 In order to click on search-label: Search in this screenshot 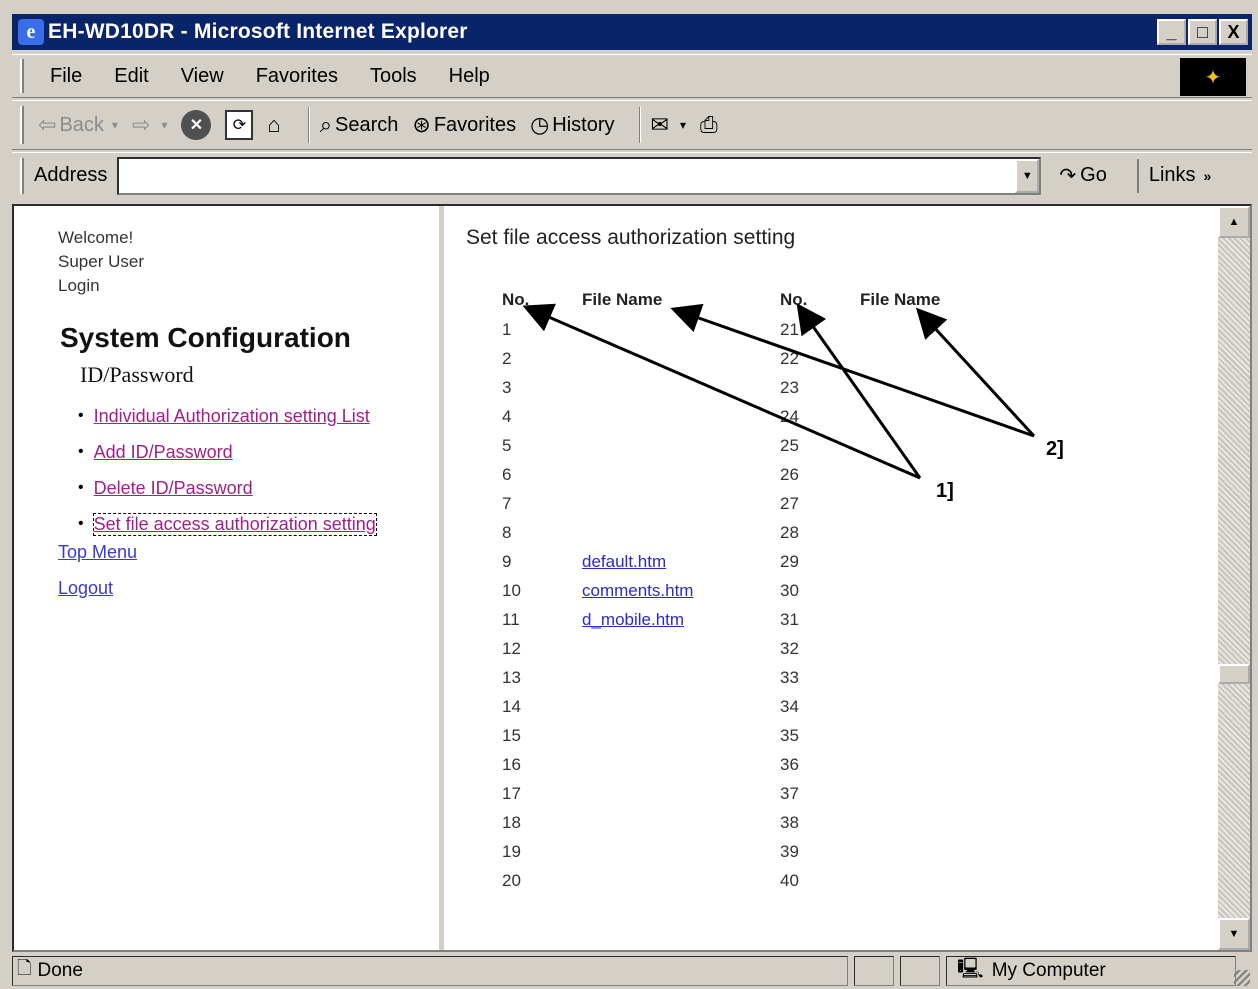, I will do `click(367, 124)`.